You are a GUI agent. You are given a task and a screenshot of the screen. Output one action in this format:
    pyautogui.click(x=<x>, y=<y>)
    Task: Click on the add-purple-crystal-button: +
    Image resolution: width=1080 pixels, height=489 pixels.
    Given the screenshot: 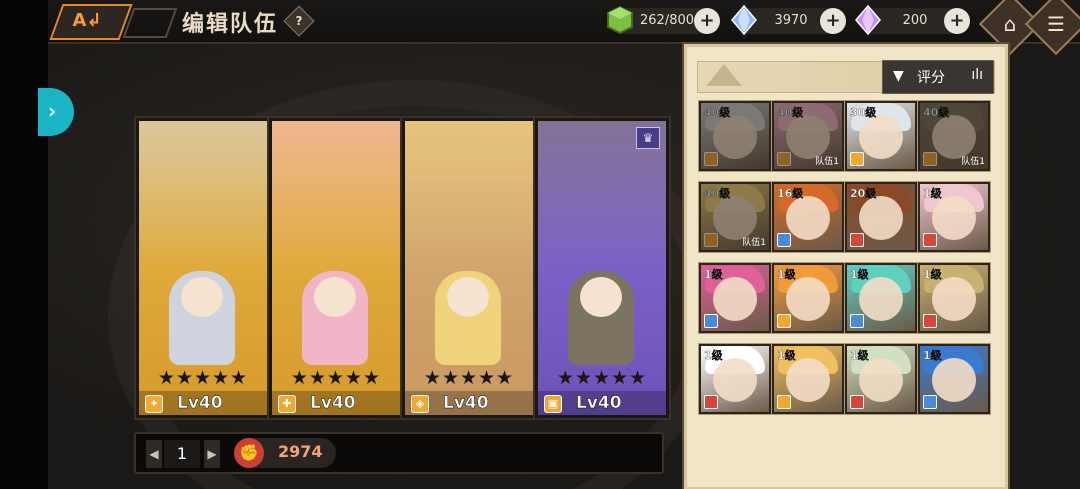 What is the action you would take?
    pyautogui.click(x=957, y=21)
    